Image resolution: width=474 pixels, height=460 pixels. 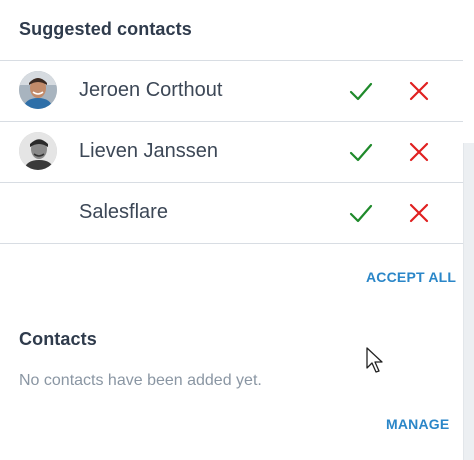 What do you see at coordinates (151, 90) in the screenshot?
I see `contact-name: Jeroen Corthout` at bounding box center [151, 90].